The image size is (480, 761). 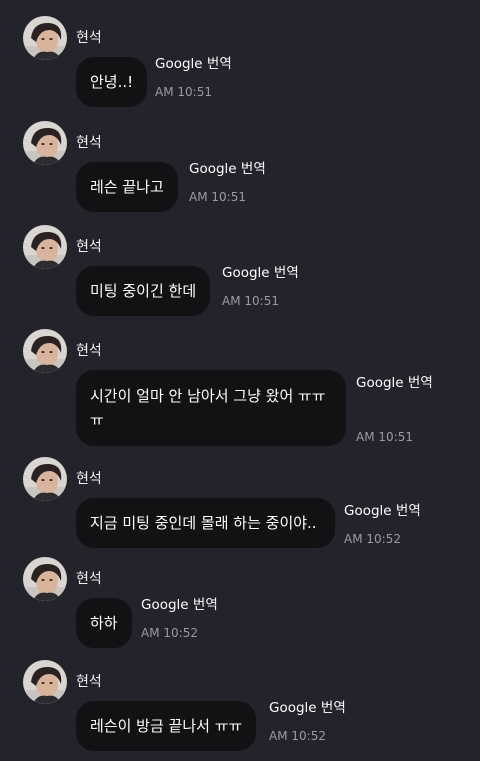 What do you see at coordinates (211, 408) in the screenshot?
I see `message-bubble: 시간이 얼마 안 남아서 그냥 왔어 ㅠㅠ ㅠ` at bounding box center [211, 408].